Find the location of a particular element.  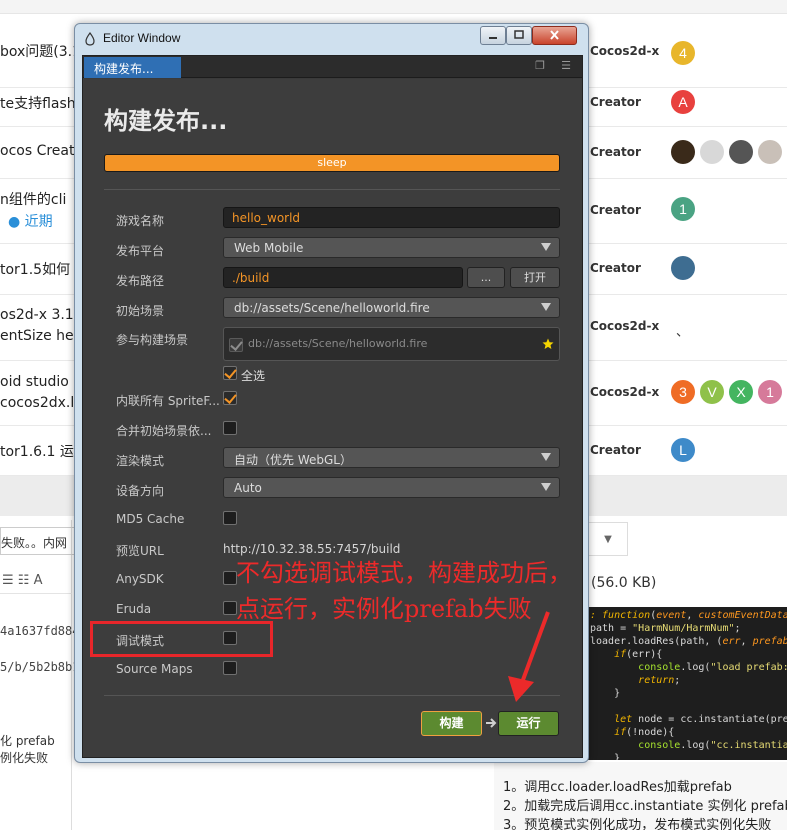

star-icon is located at coordinates (548, 344).